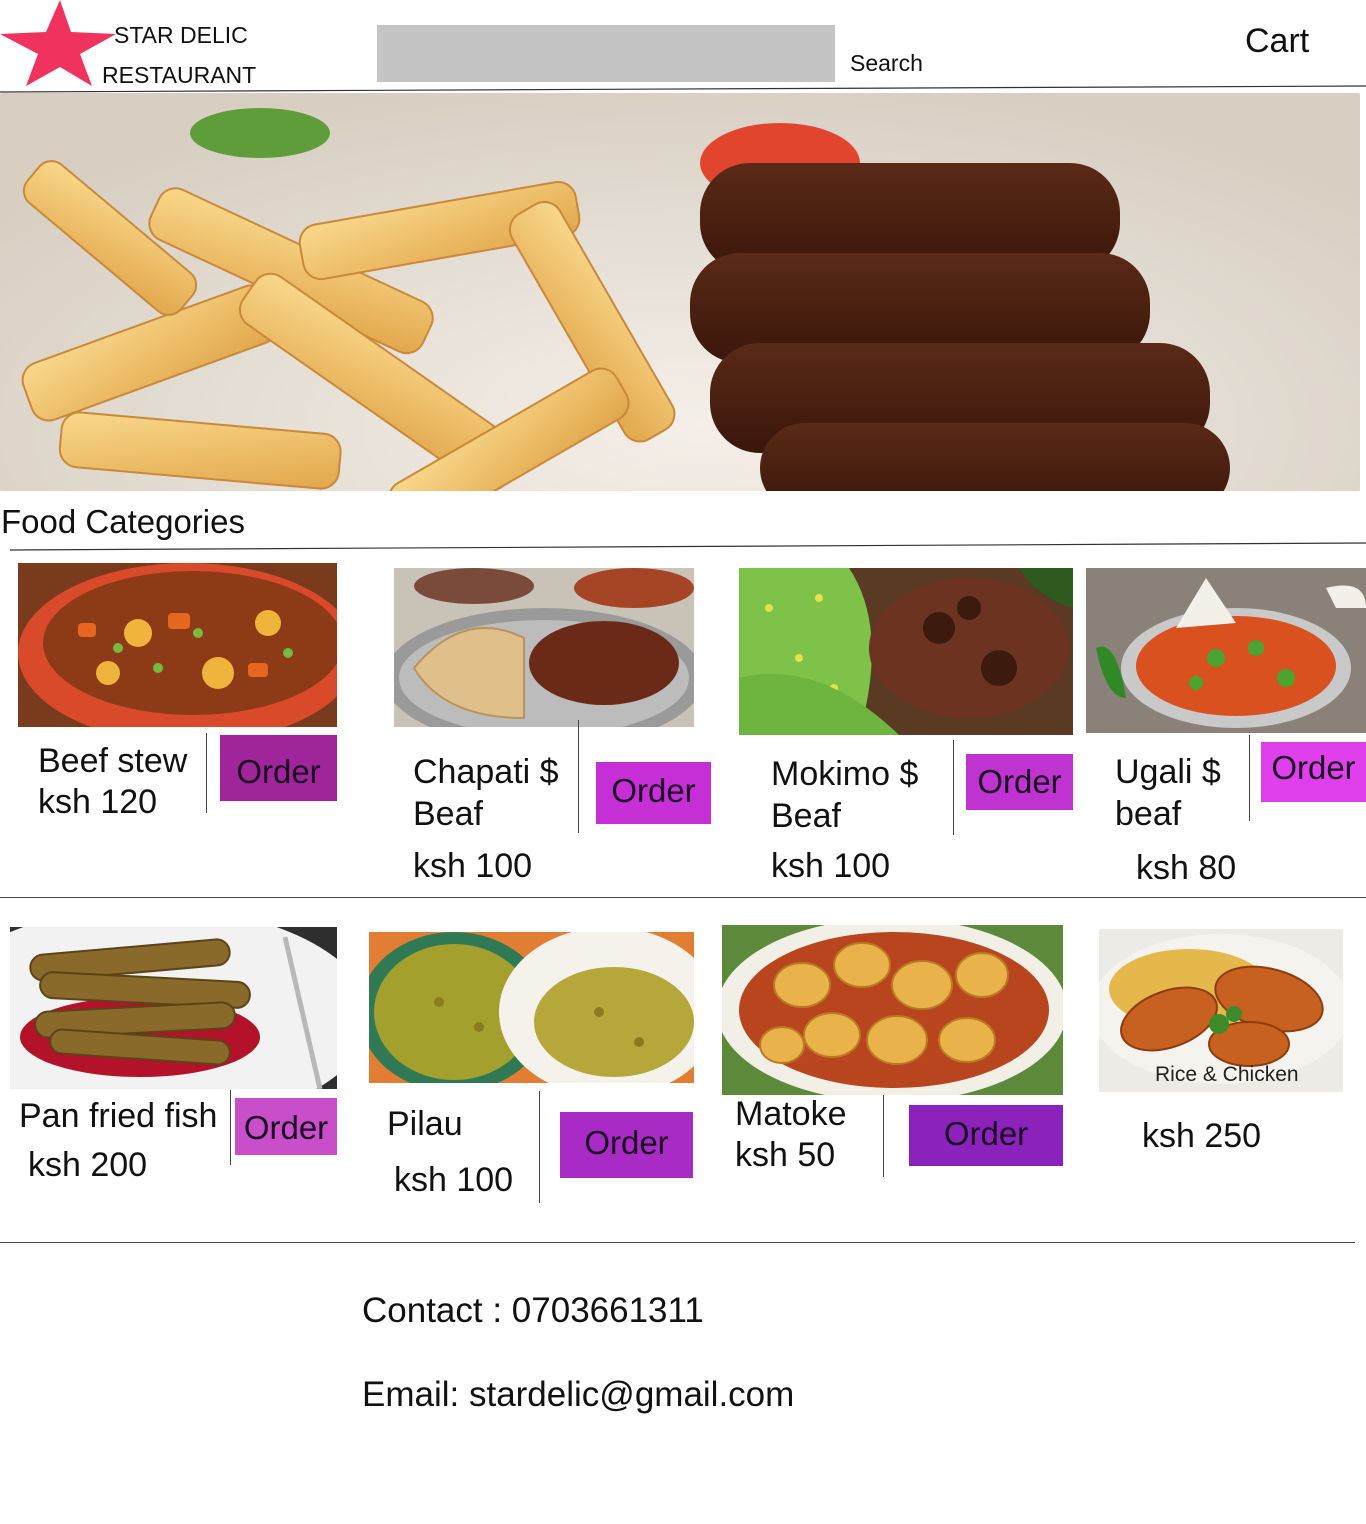 The width and height of the screenshot is (1366, 1524). I want to click on food-name: Pilau, so click(425, 1124).